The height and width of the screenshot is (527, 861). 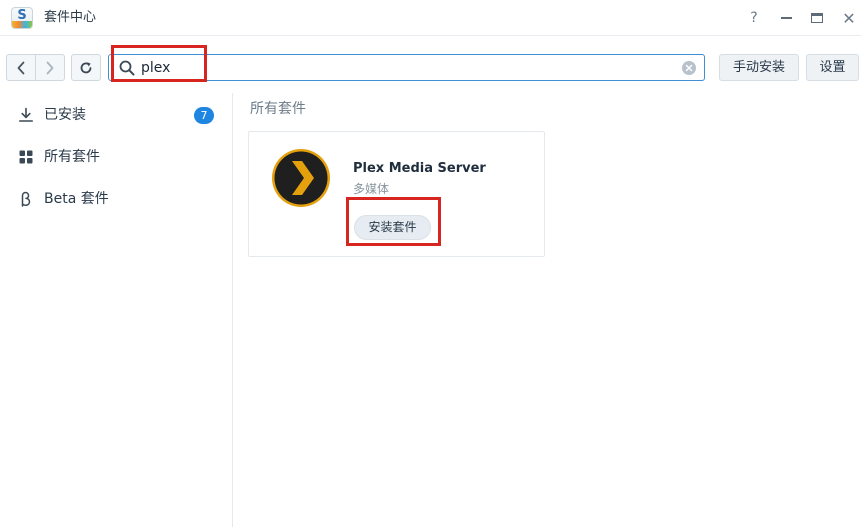 What do you see at coordinates (26, 157) in the screenshot?
I see `grid-icon` at bounding box center [26, 157].